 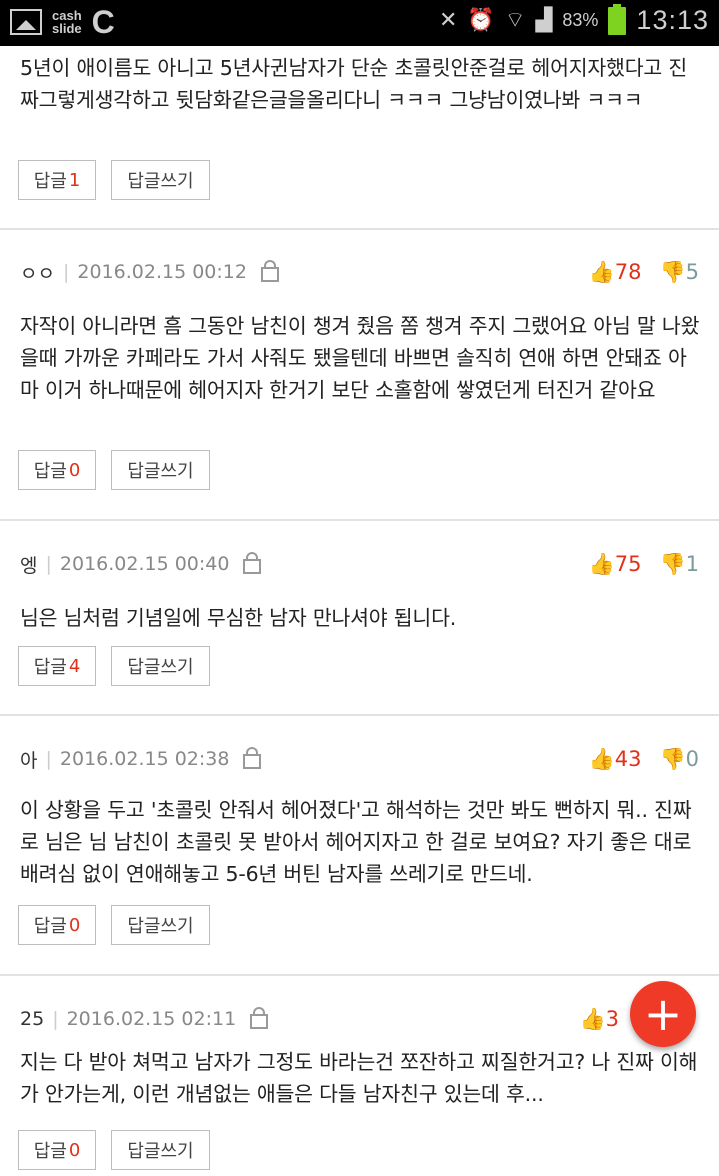 I want to click on comment-meta: ㅇㅇ | 2016.02.15 00:12 👍78 👎5, so click(x=359, y=272).